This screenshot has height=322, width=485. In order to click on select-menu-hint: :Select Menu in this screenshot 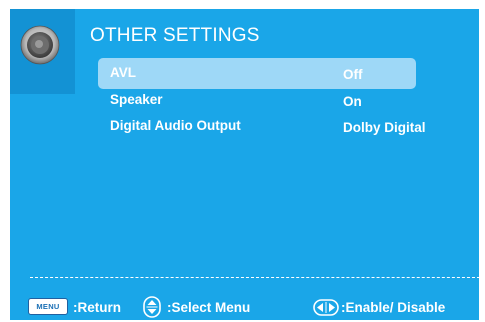, I will do `click(209, 307)`.